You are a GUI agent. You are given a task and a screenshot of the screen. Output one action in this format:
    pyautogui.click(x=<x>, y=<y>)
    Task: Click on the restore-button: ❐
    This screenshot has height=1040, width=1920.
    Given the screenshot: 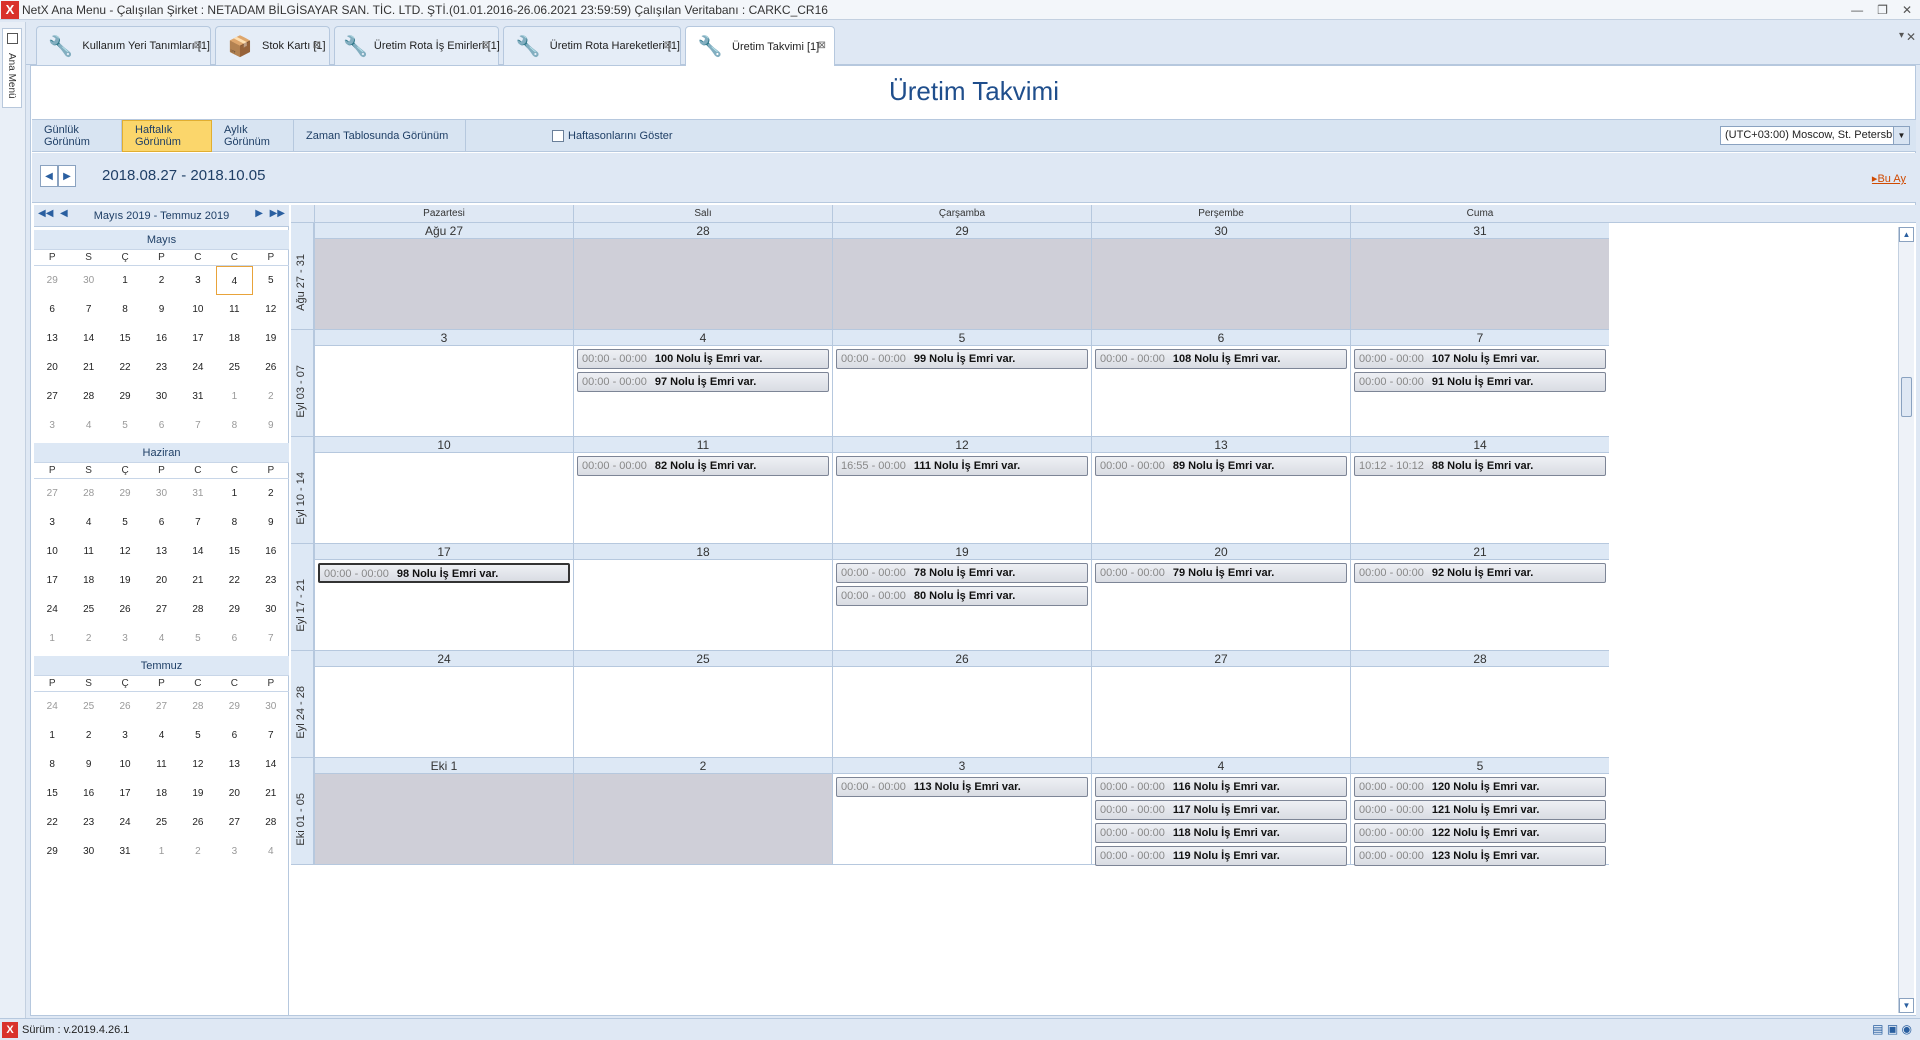 What is the action you would take?
    pyautogui.click(x=1882, y=10)
    